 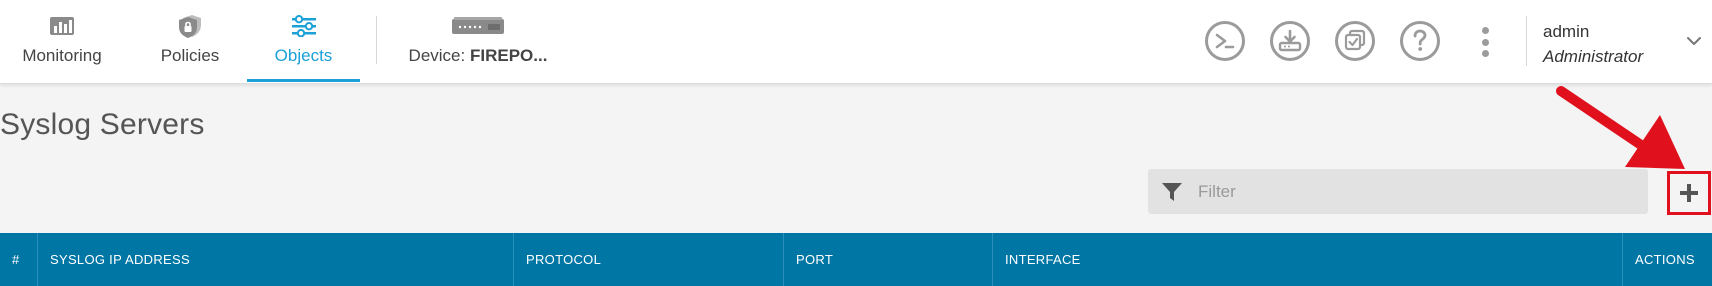 I want to click on help-question-icon, so click(x=1420, y=40).